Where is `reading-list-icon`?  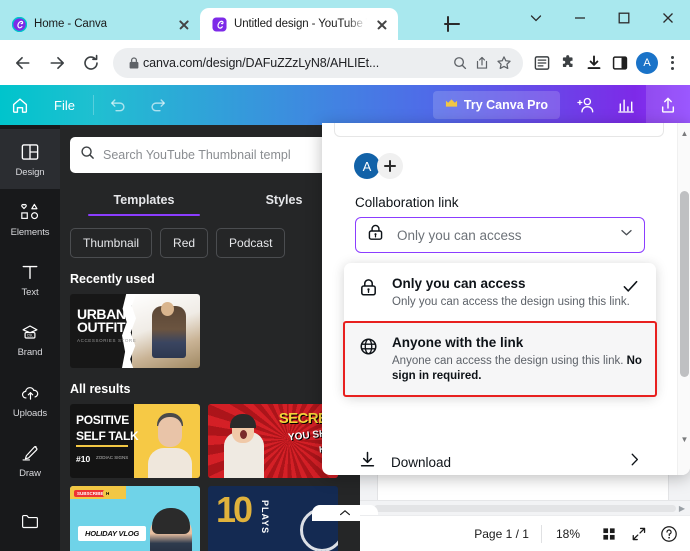
reading-list-icon is located at coordinates (542, 63).